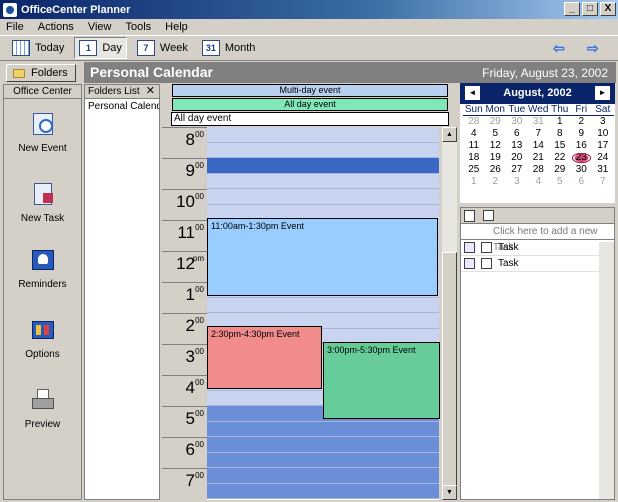 The width and height of the screenshot is (618, 502). What do you see at coordinates (176, 27) in the screenshot?
I see `menu-help: Help` at bounding box center [176, 27].